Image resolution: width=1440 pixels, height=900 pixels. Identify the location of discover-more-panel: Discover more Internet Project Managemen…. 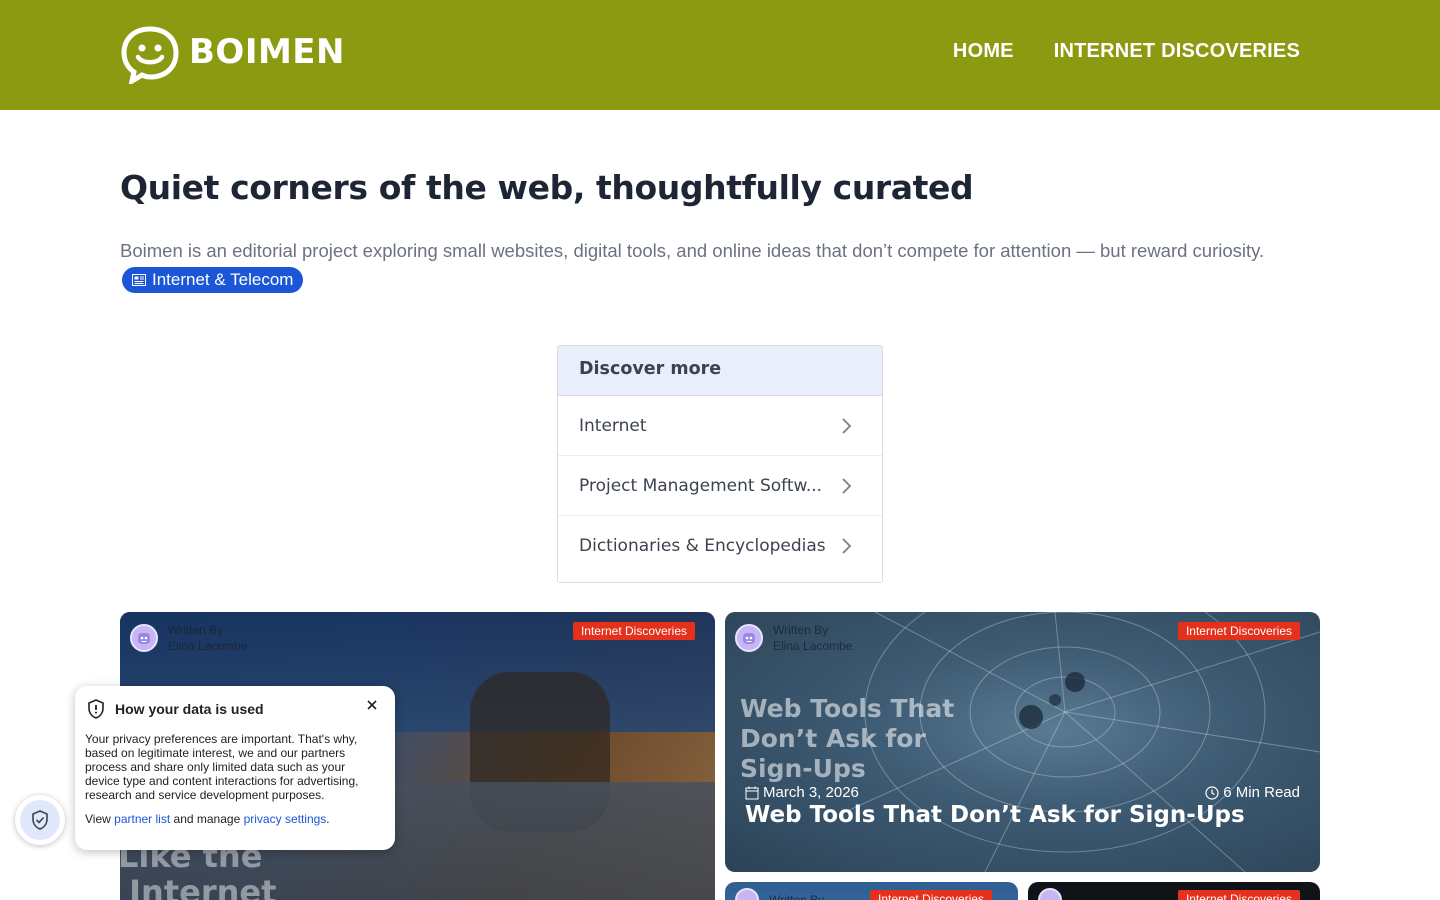
(720, 464).